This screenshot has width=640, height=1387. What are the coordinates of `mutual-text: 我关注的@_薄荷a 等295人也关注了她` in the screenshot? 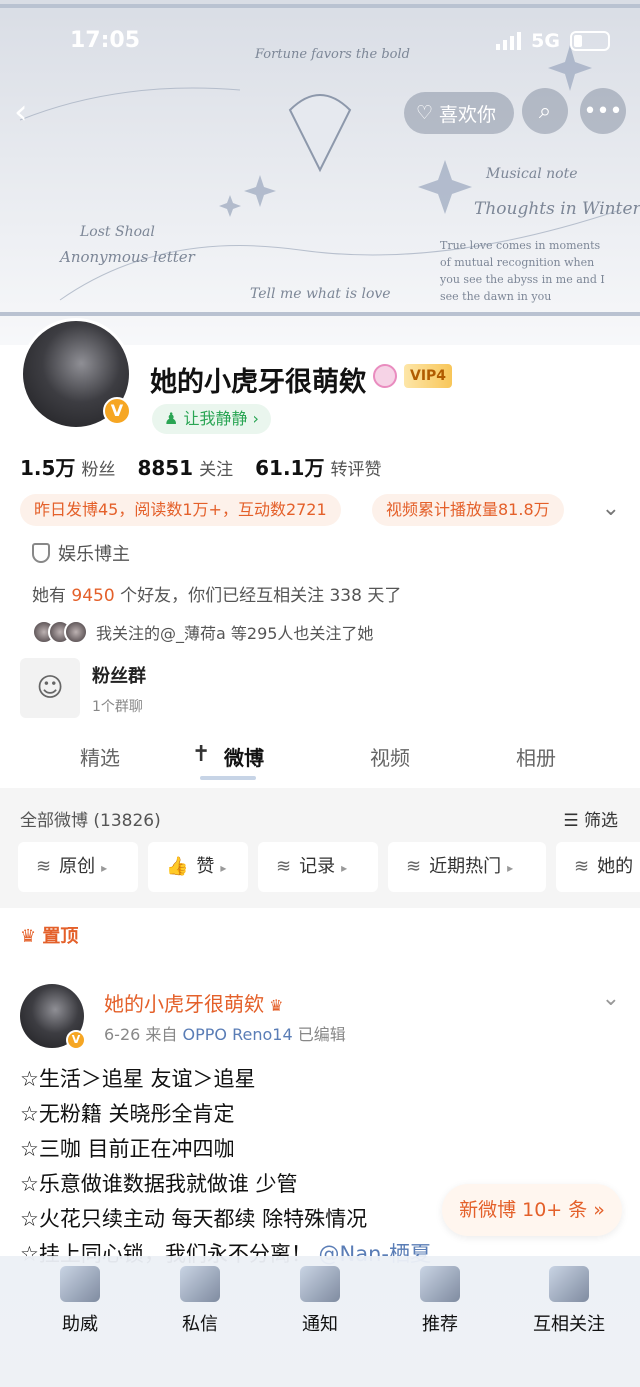 It's located at (235, 633).